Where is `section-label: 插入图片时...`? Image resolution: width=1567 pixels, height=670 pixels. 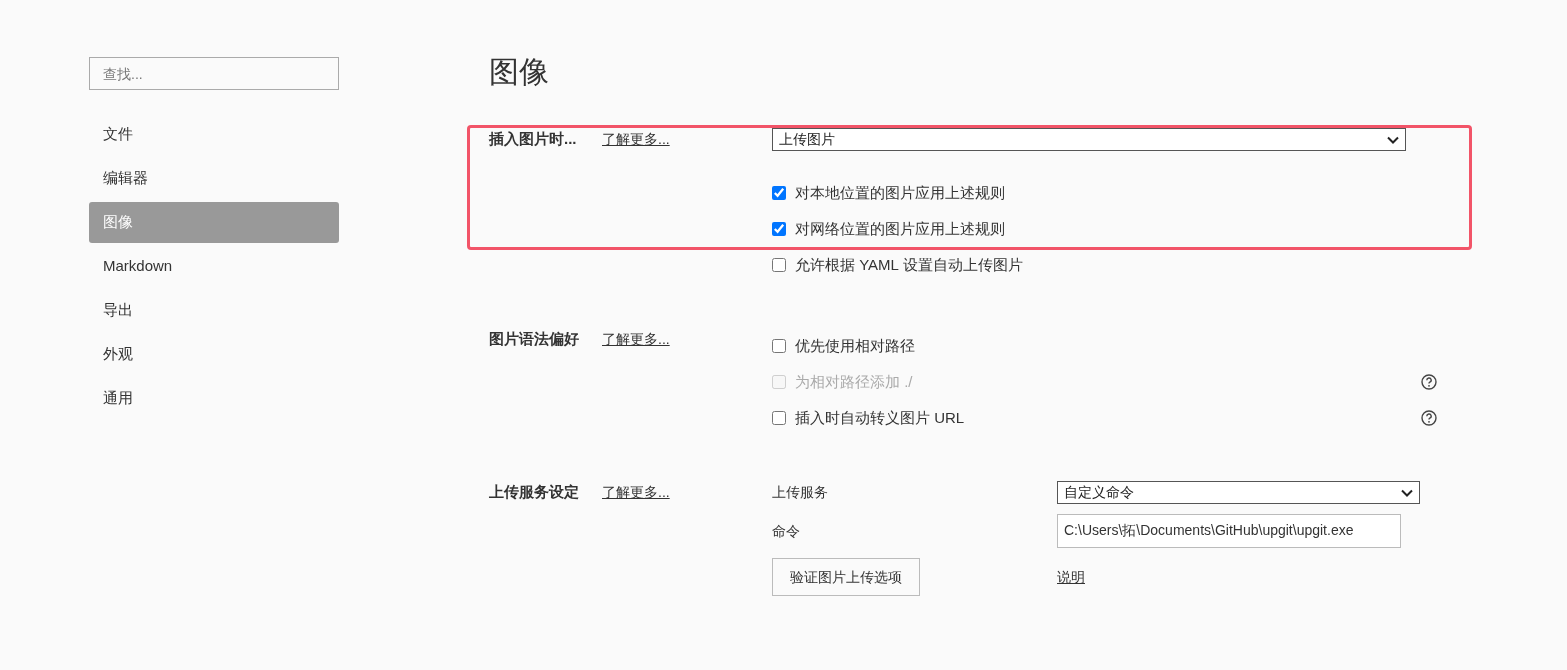
section-label: 插入图片时... is located at coordinates (533, 139).